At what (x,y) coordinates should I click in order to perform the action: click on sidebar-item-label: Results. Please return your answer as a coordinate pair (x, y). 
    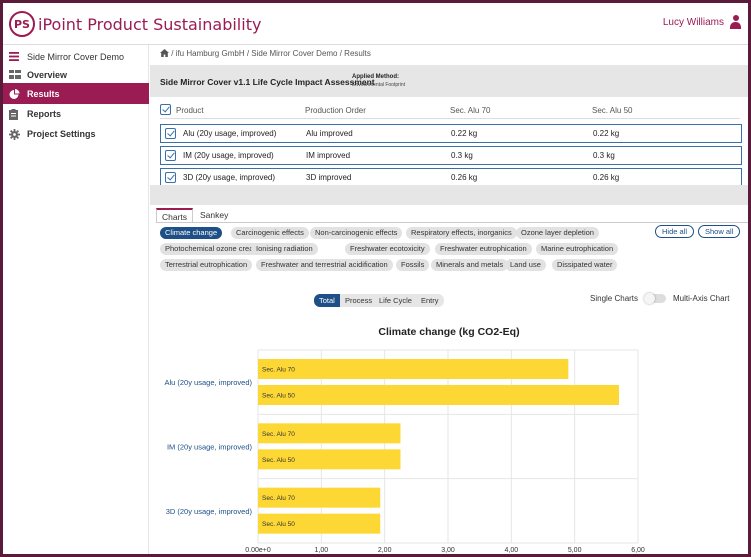
    Looking at the image, I should click on (43, 93).